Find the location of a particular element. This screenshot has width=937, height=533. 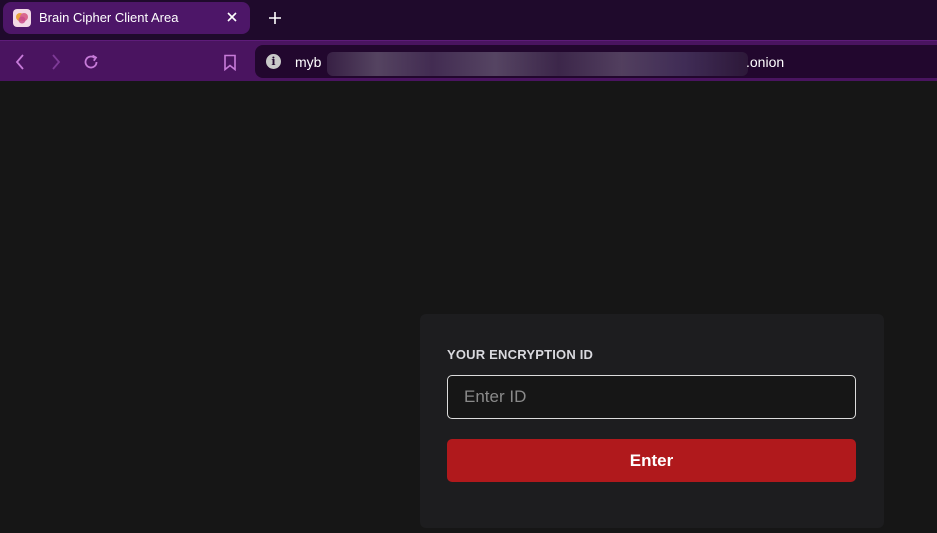

bookmark-icon is located at coordinates (230, 62).